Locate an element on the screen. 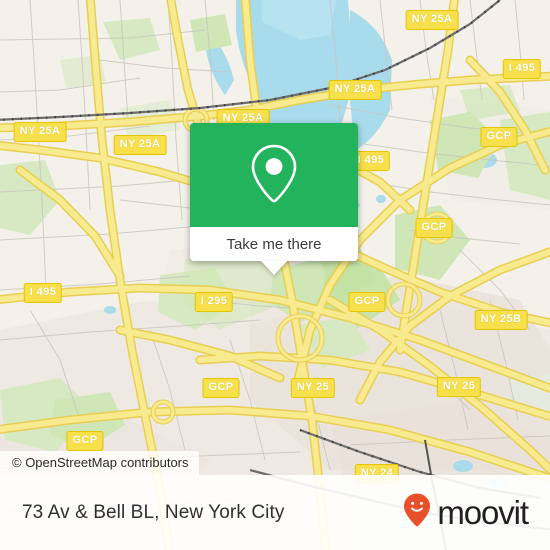 The width and height of the screenshot is (550, 550). moovit-smiley-pin-icon is located at coordinates (417, 512).